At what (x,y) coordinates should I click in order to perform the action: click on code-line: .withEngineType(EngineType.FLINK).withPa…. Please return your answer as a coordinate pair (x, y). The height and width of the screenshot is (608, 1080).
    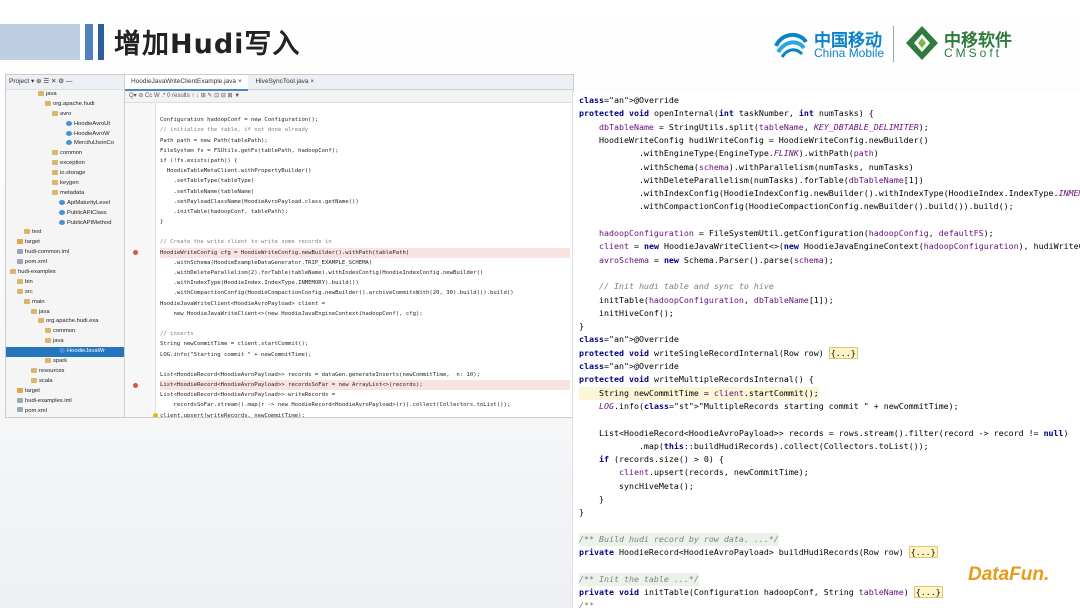
    Looking at the image, I should click on (729, 153).